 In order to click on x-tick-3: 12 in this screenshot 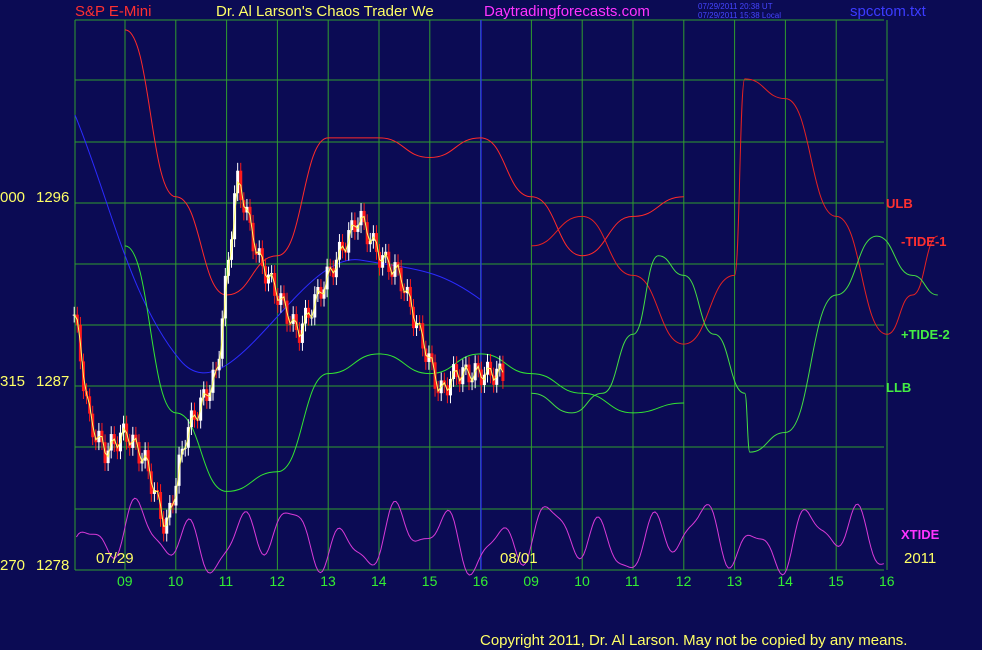, I will do `click(277, 581)`.